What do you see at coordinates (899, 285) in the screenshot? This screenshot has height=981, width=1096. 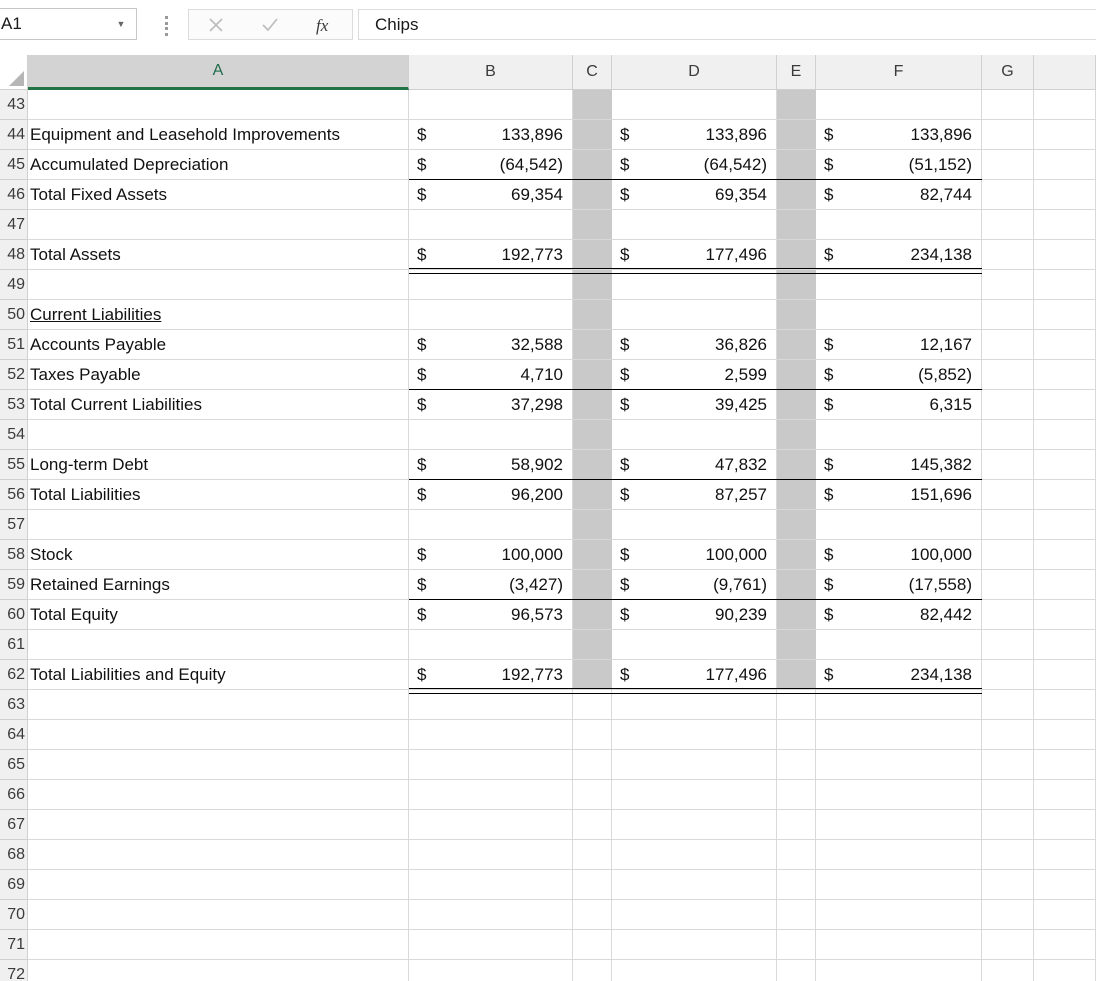 I see `cell-F49` at bounding box center [899, 285].